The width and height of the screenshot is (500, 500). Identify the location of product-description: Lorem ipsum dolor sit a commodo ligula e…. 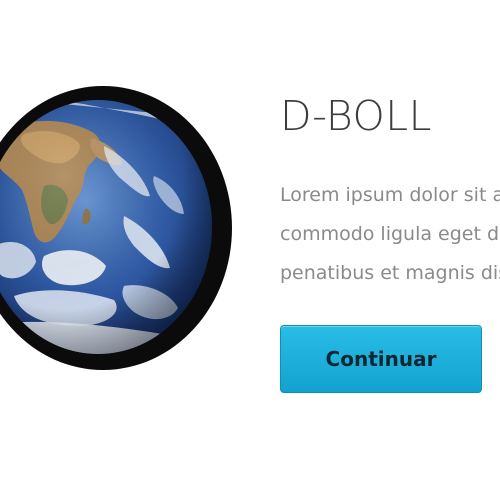
(390, 234).